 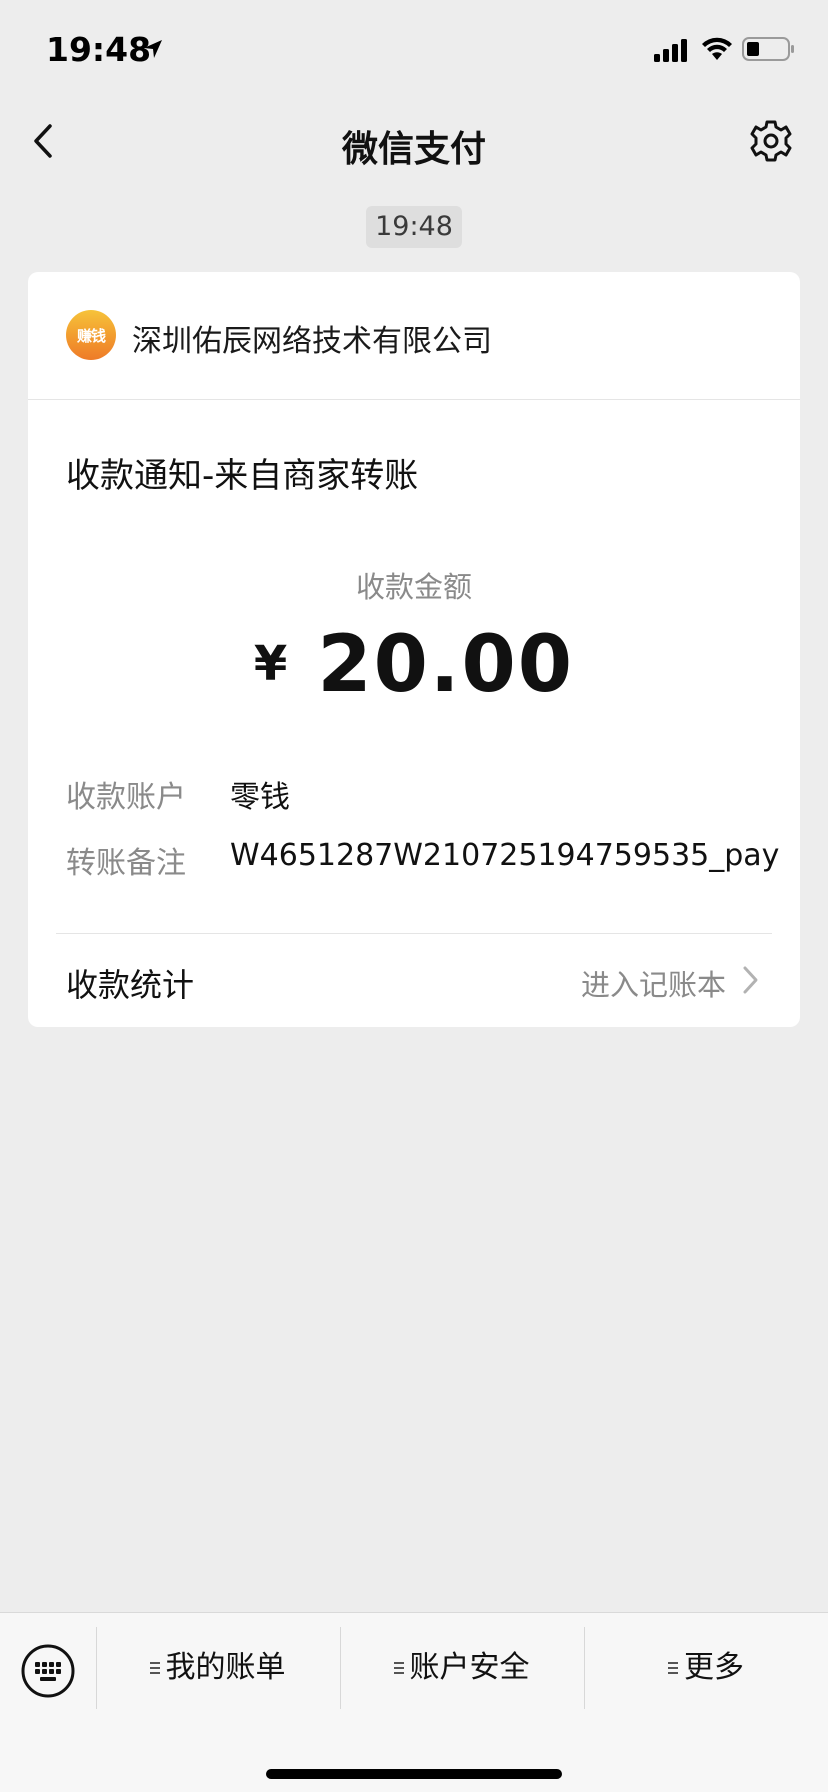 What do you see at coordinates (414, 980) in the screenshot?
I see `stats-row: 收款统计 进入记账本` at bounding box center [414, 980].